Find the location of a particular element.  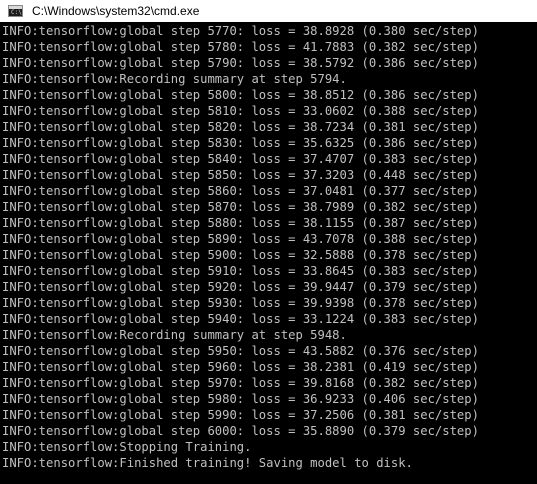

cmd-icon-glyph: C:\ is located at coordinates (16, 12).